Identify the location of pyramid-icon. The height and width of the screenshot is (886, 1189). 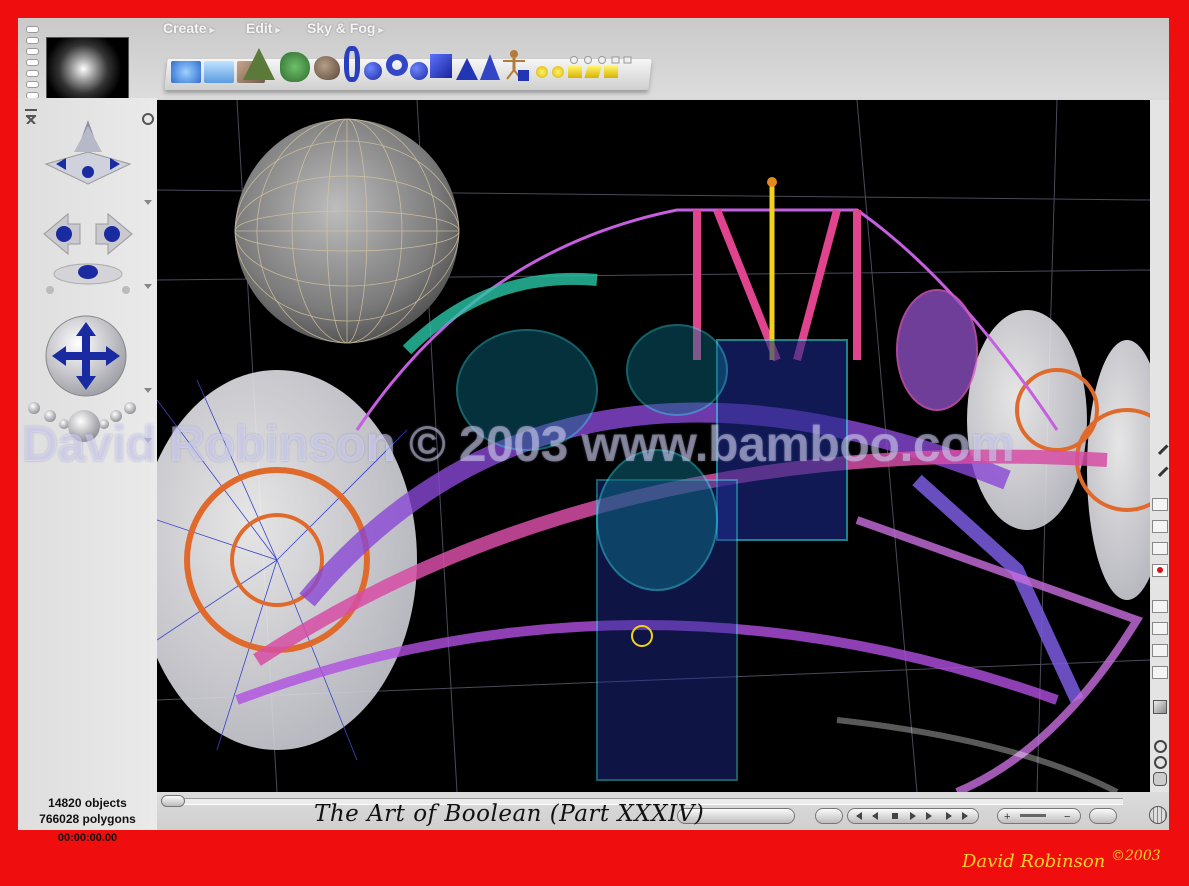
(467, 69).